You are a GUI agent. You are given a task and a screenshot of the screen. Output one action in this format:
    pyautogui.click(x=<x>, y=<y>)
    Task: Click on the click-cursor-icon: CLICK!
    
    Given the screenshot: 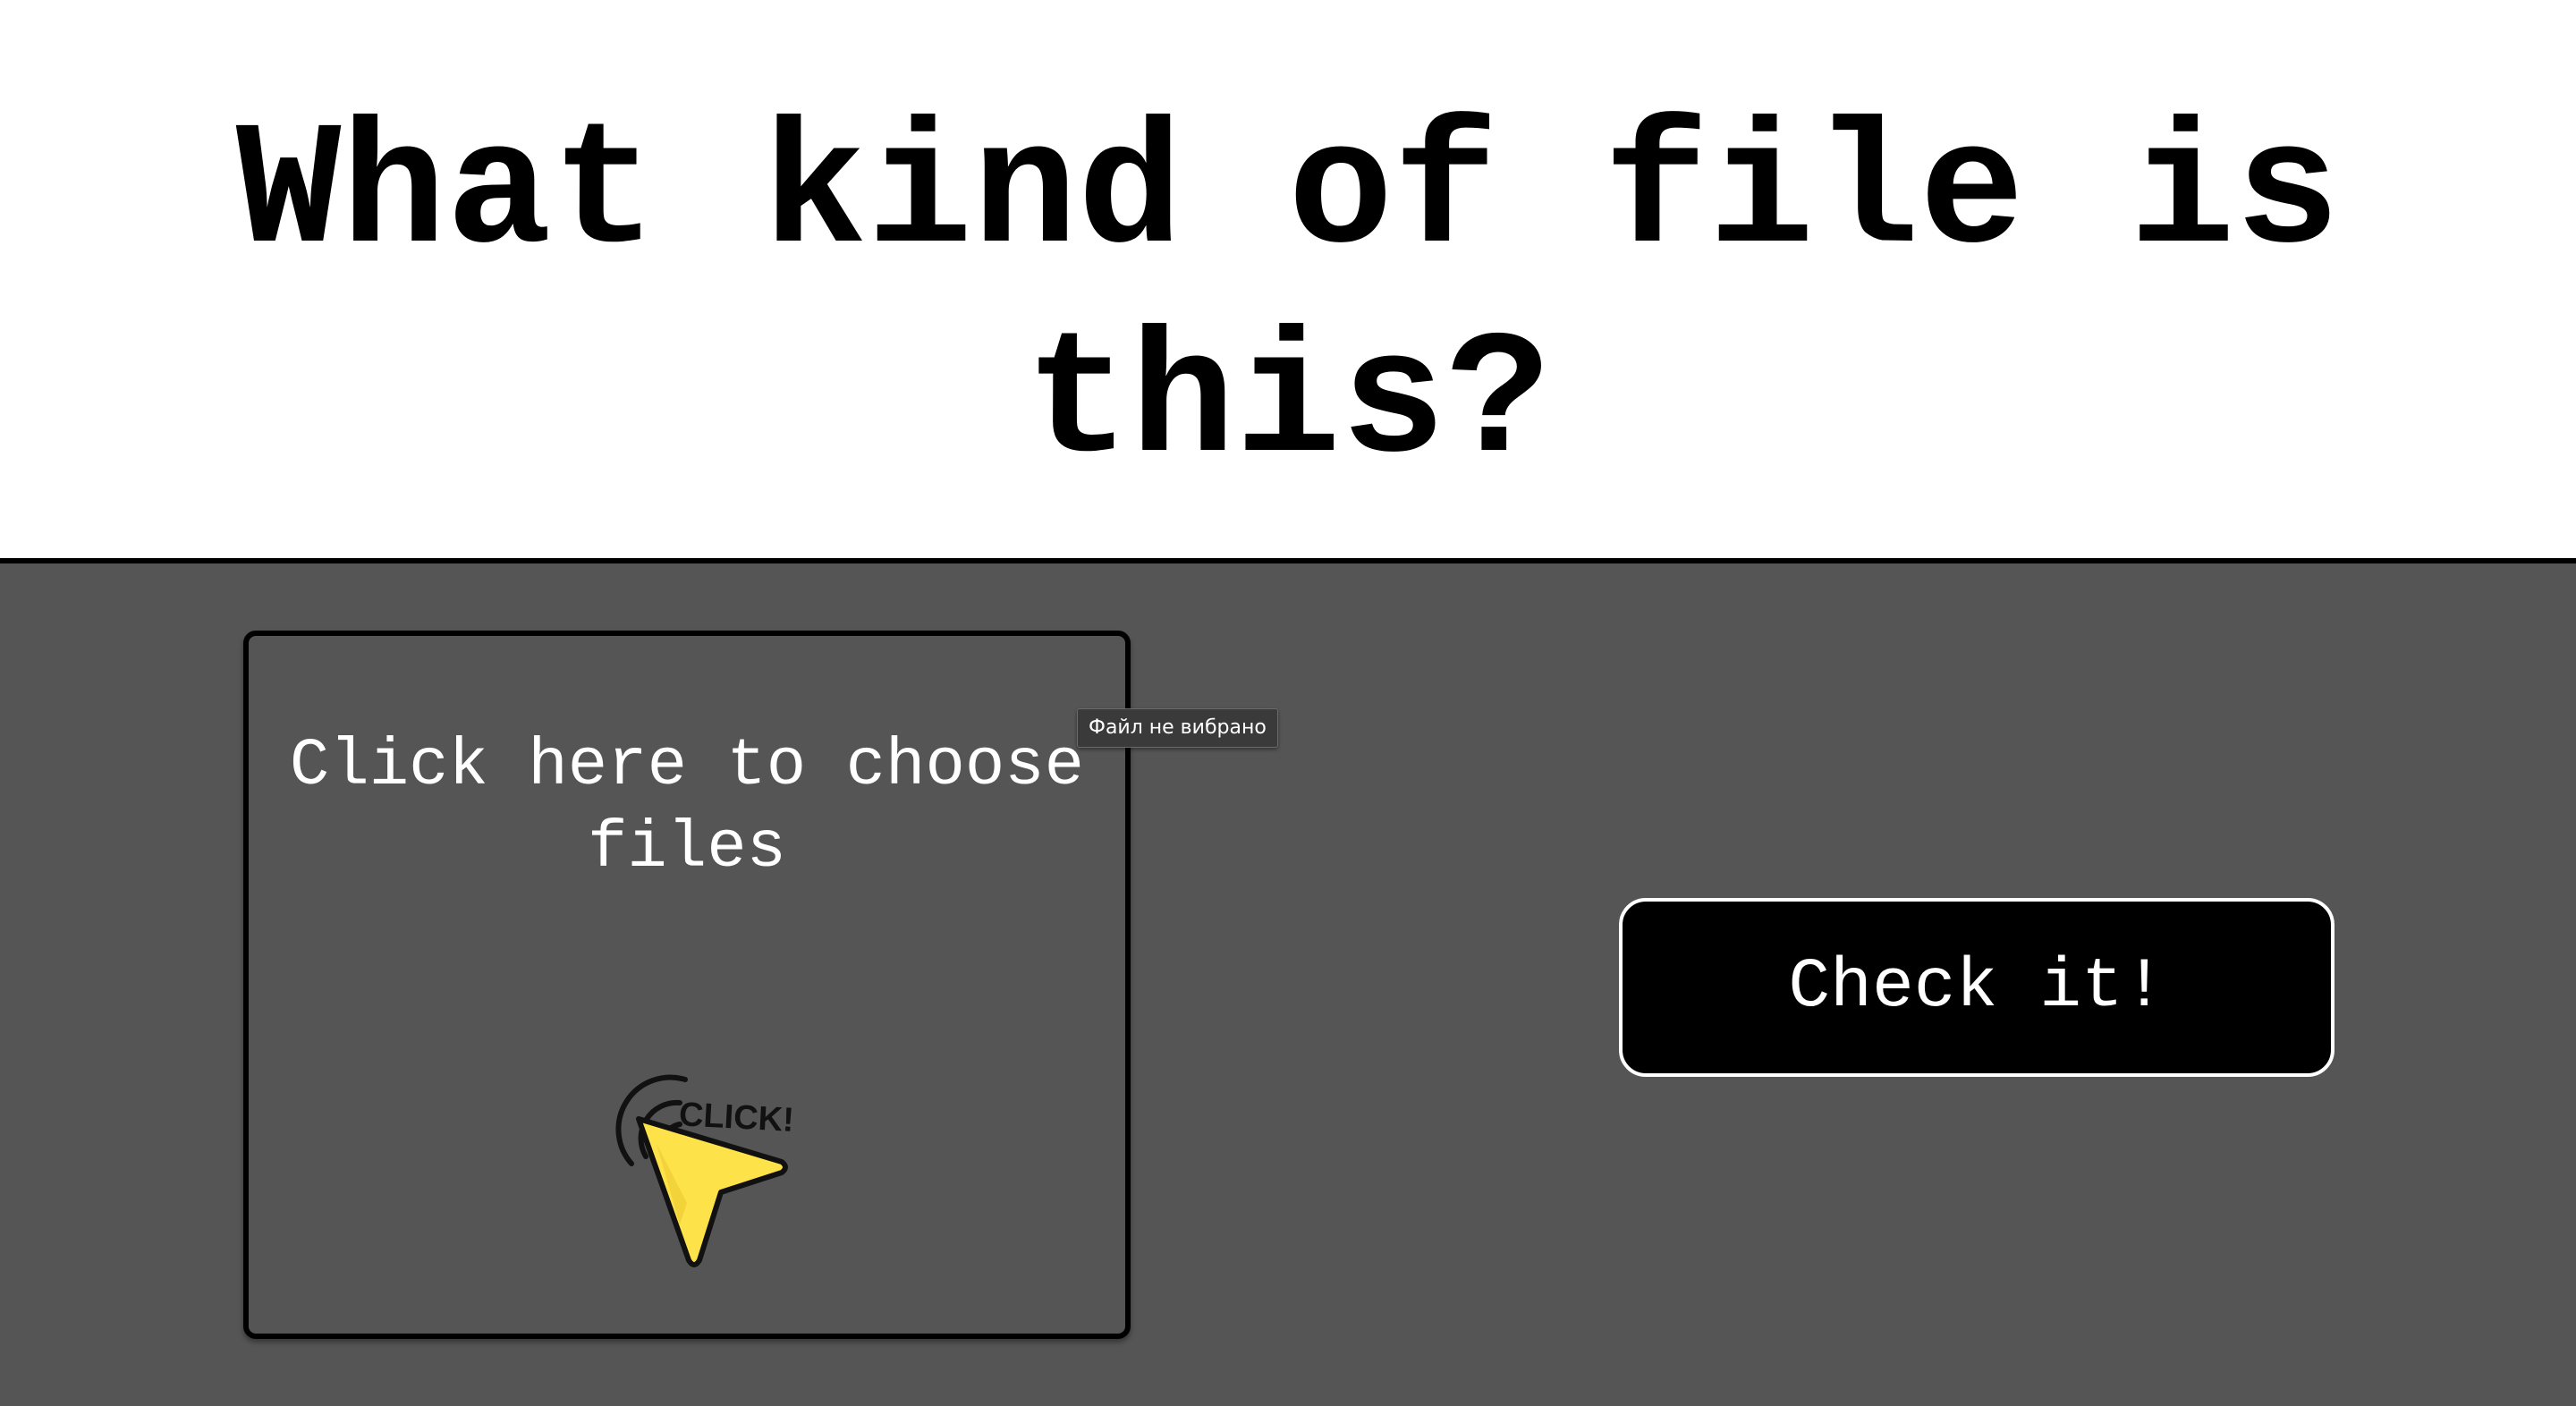 What is the action you would take?
    pyautogui.click(x=705, y=1171)
    